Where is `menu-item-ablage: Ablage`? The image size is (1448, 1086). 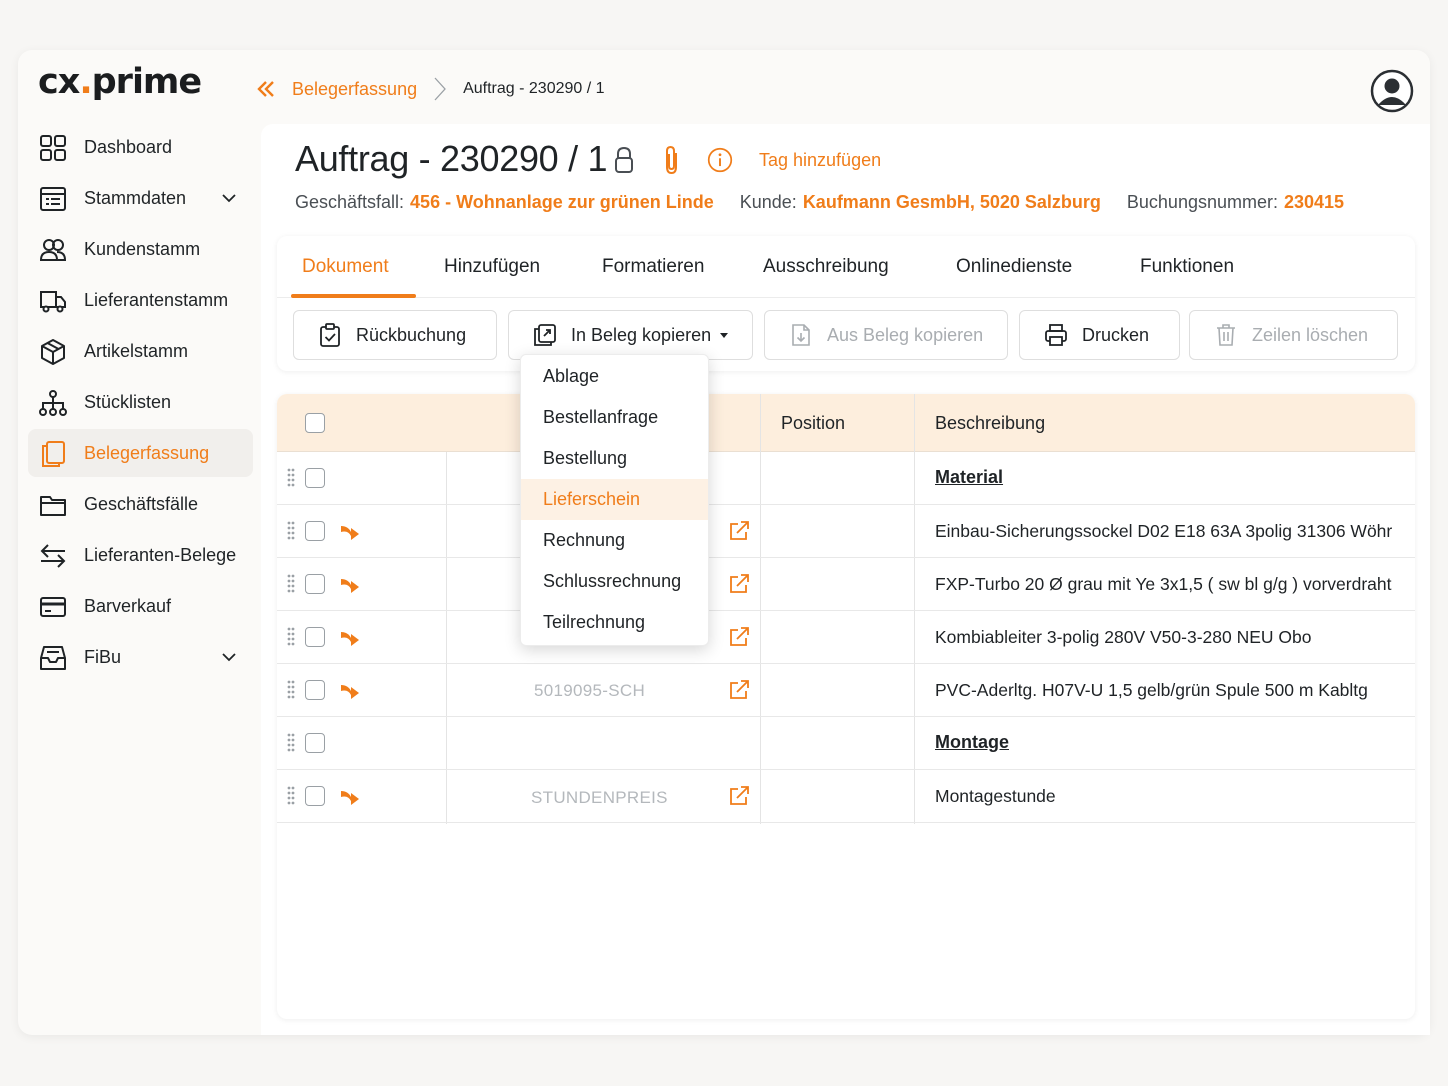
menu-item-ablage: Ablage is located at coordinates (614, 376).